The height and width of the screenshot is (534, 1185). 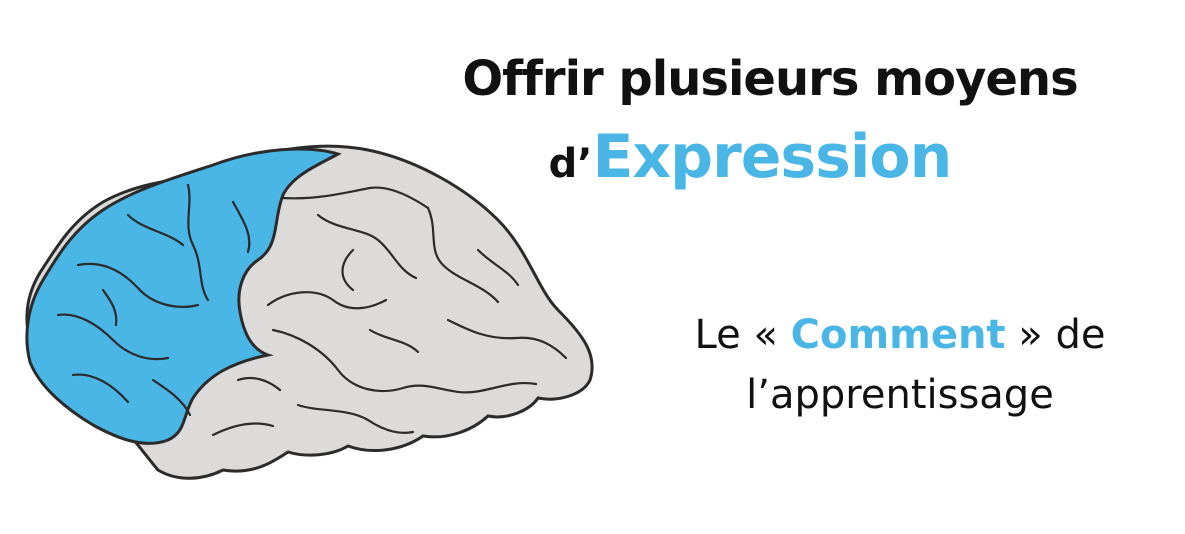 What do you see at coordinates (900, 395) in the screenshot?
I see `subtitle-line-2: l’apprentissage` at bounding box center [900, 395].